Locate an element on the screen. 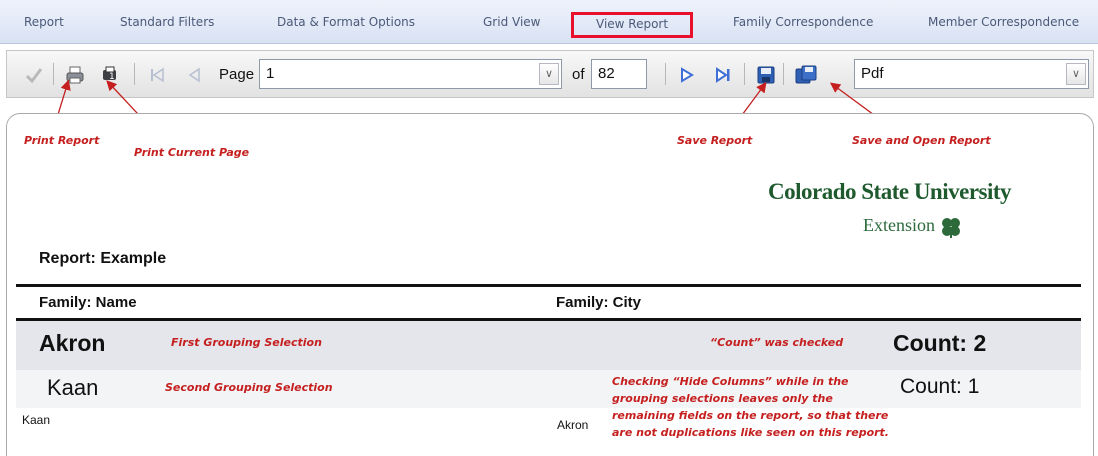  tab-view-report: View Report is located at coordinates (632, 25).